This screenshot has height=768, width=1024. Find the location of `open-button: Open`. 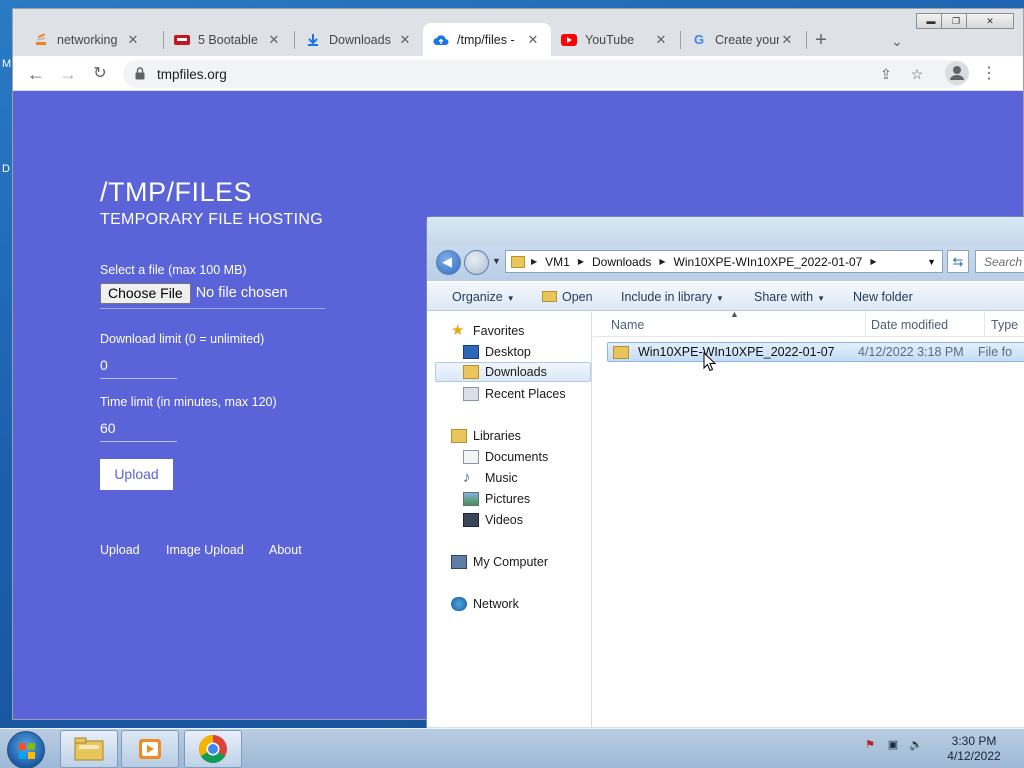

open-button: Open is located at coordinates (567, 297).